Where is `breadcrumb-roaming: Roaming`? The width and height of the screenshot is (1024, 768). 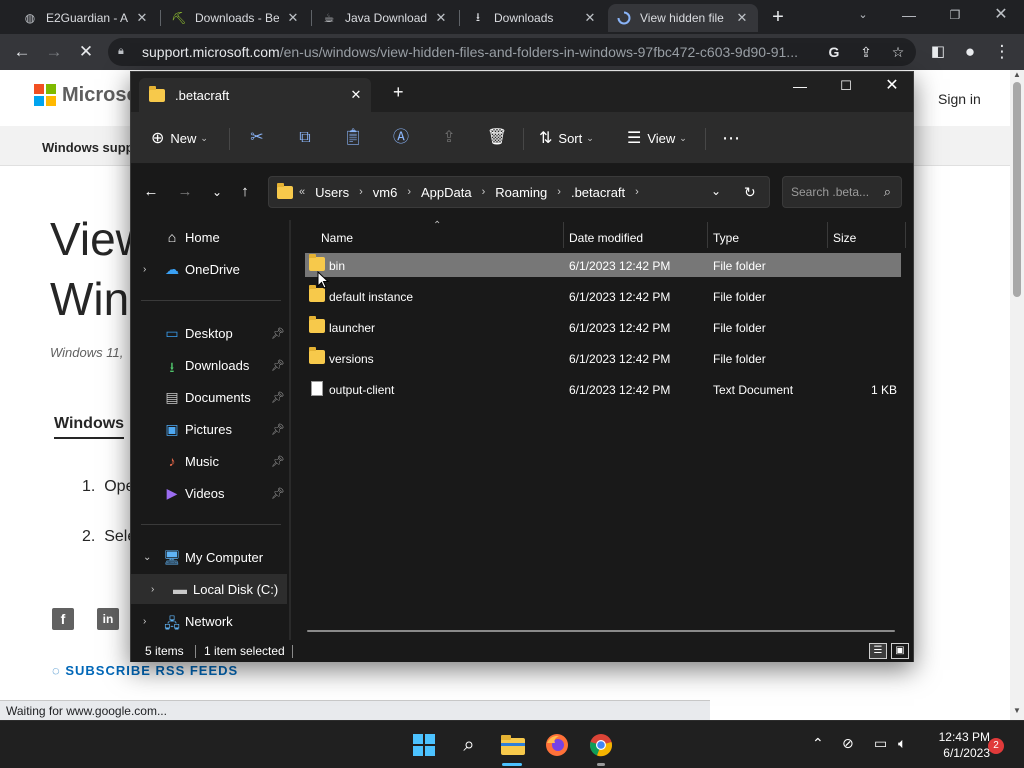
breadcrumb-roaming: Roaming is located at coordinates (521, 192).